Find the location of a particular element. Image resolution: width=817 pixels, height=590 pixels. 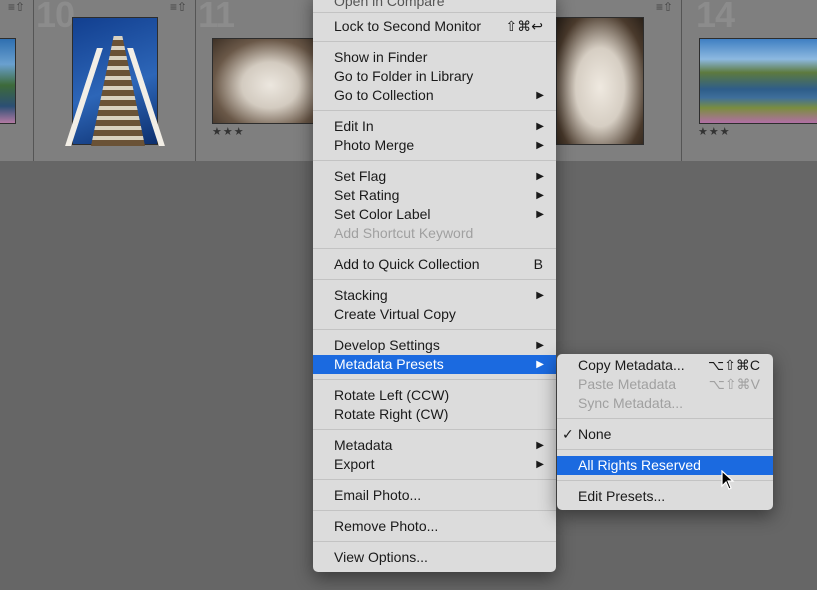

menu-item-label: Set Rating is located at coordinates (367, 195).